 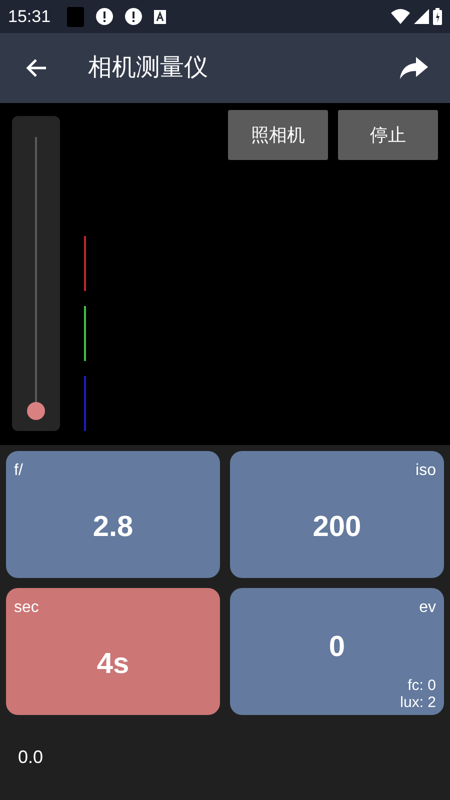 What do you see at coordinates (36, 411) in the screenshot?
I see `slider-thumb` at bounding box center [36, 411].